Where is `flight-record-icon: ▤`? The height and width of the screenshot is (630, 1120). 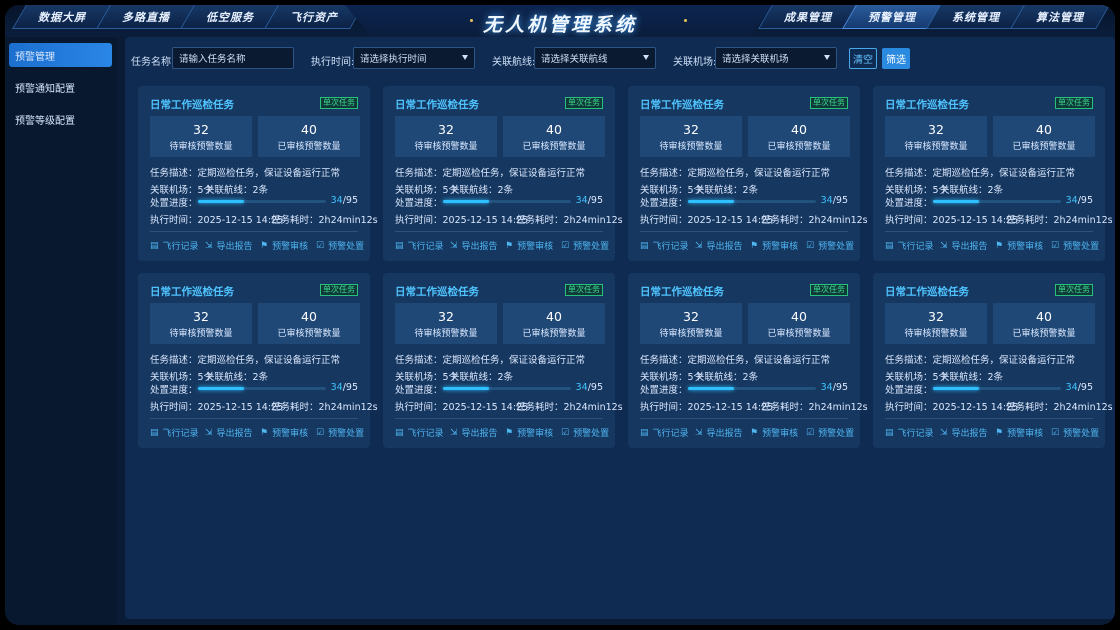
flight-record-icon: ▤ is located at coordinates (889, 432).